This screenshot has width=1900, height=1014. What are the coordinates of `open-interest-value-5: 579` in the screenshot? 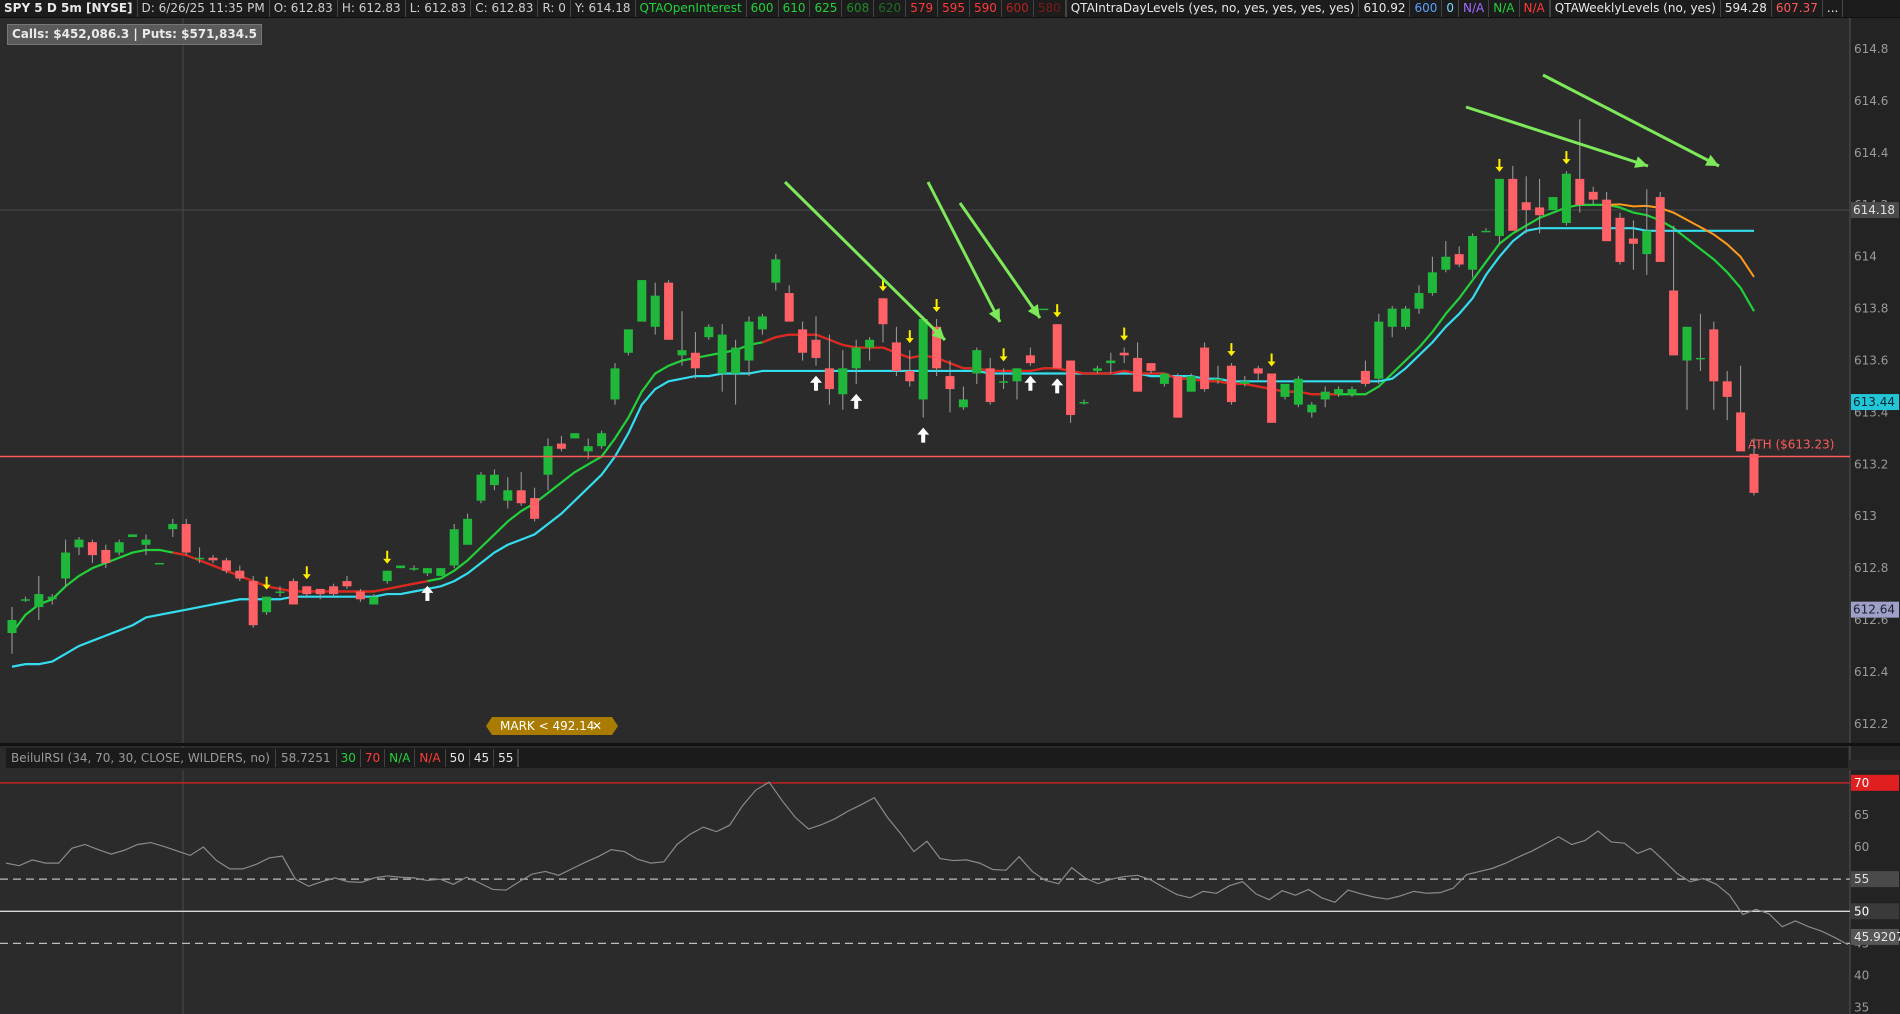 It's located at (922, 8).